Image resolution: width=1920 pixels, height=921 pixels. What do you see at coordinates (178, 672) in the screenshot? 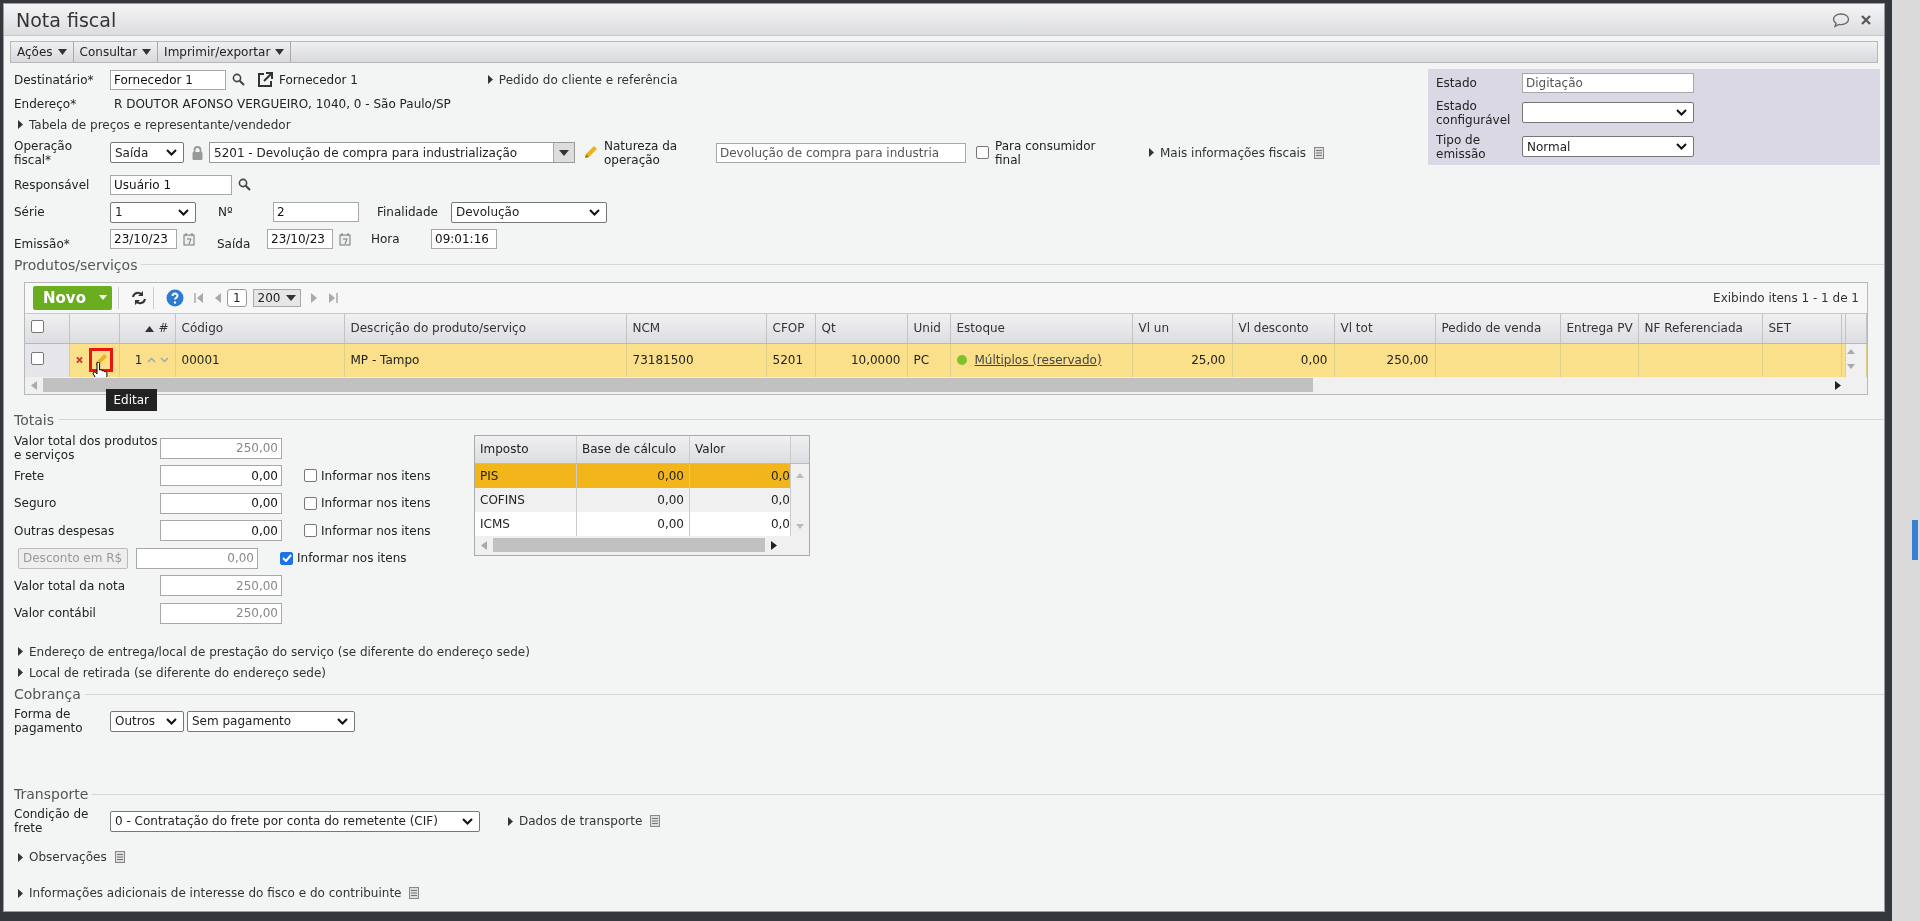
I see `section-link: Local de retirada (se diferente do endereço sede)` at bounding box center [178, 672].